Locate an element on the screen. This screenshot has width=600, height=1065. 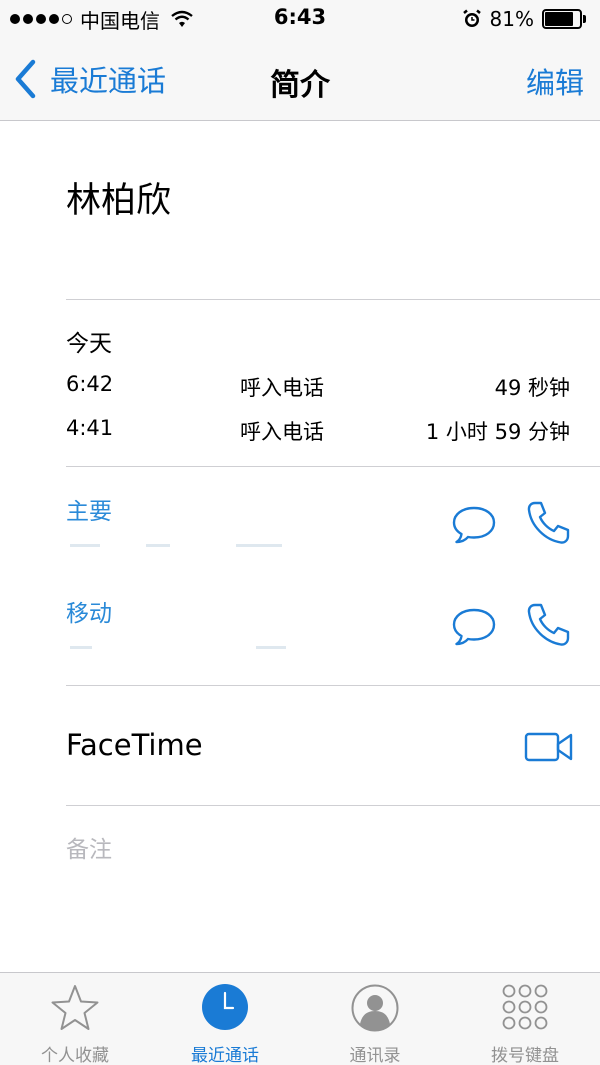
notes-field: 备注 is located at coordinates (89, 847).